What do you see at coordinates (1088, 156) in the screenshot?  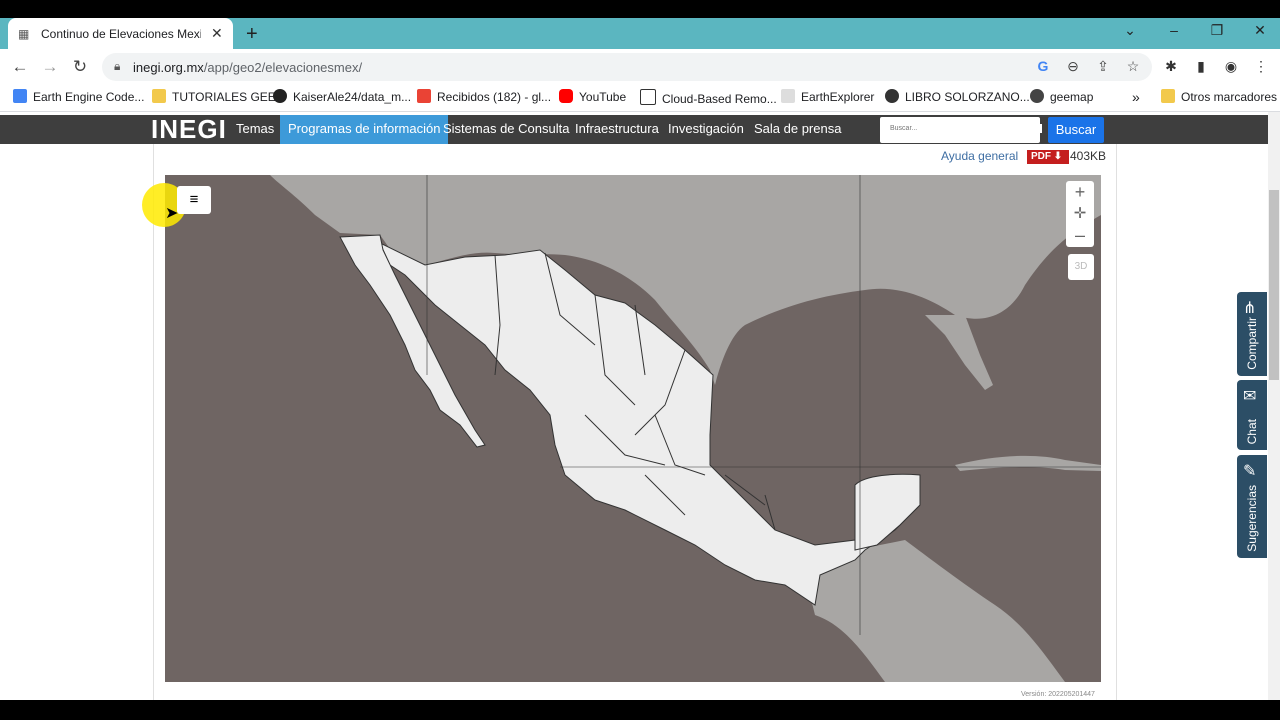 I see `pdf-size: 403KB` at bounding box center [1088, 156].